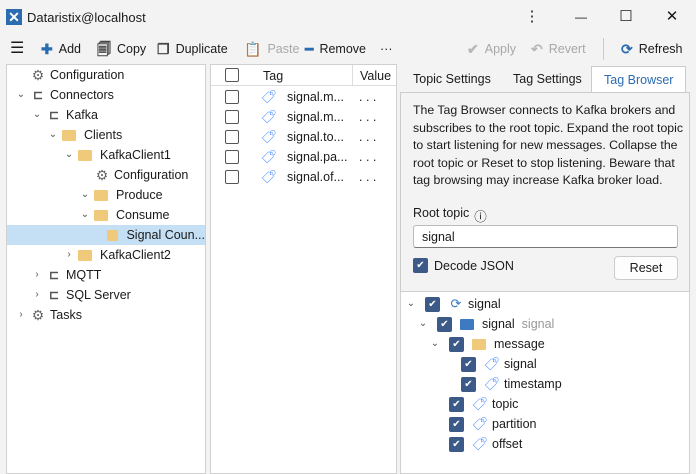  What do you see at coordinates (581, 17) in the screenshot?
I see `minimize-button: —` at bounding box center [581, 17].